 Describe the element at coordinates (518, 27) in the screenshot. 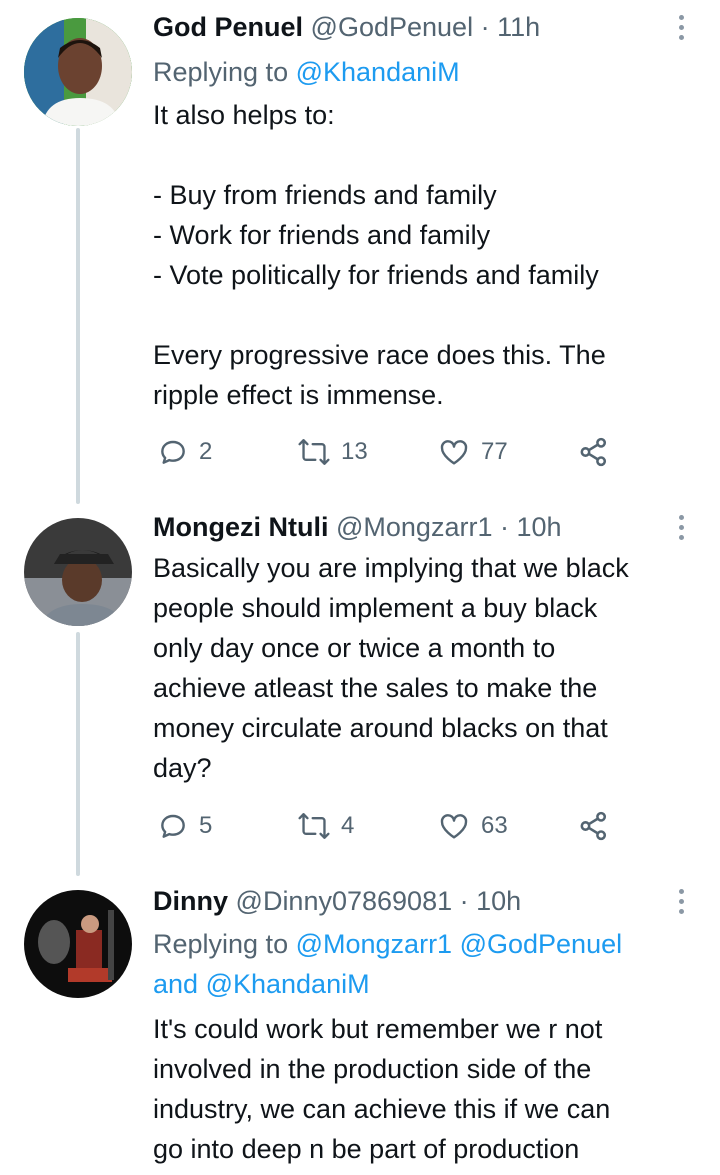

I see `timestamp: 11h` at that location.